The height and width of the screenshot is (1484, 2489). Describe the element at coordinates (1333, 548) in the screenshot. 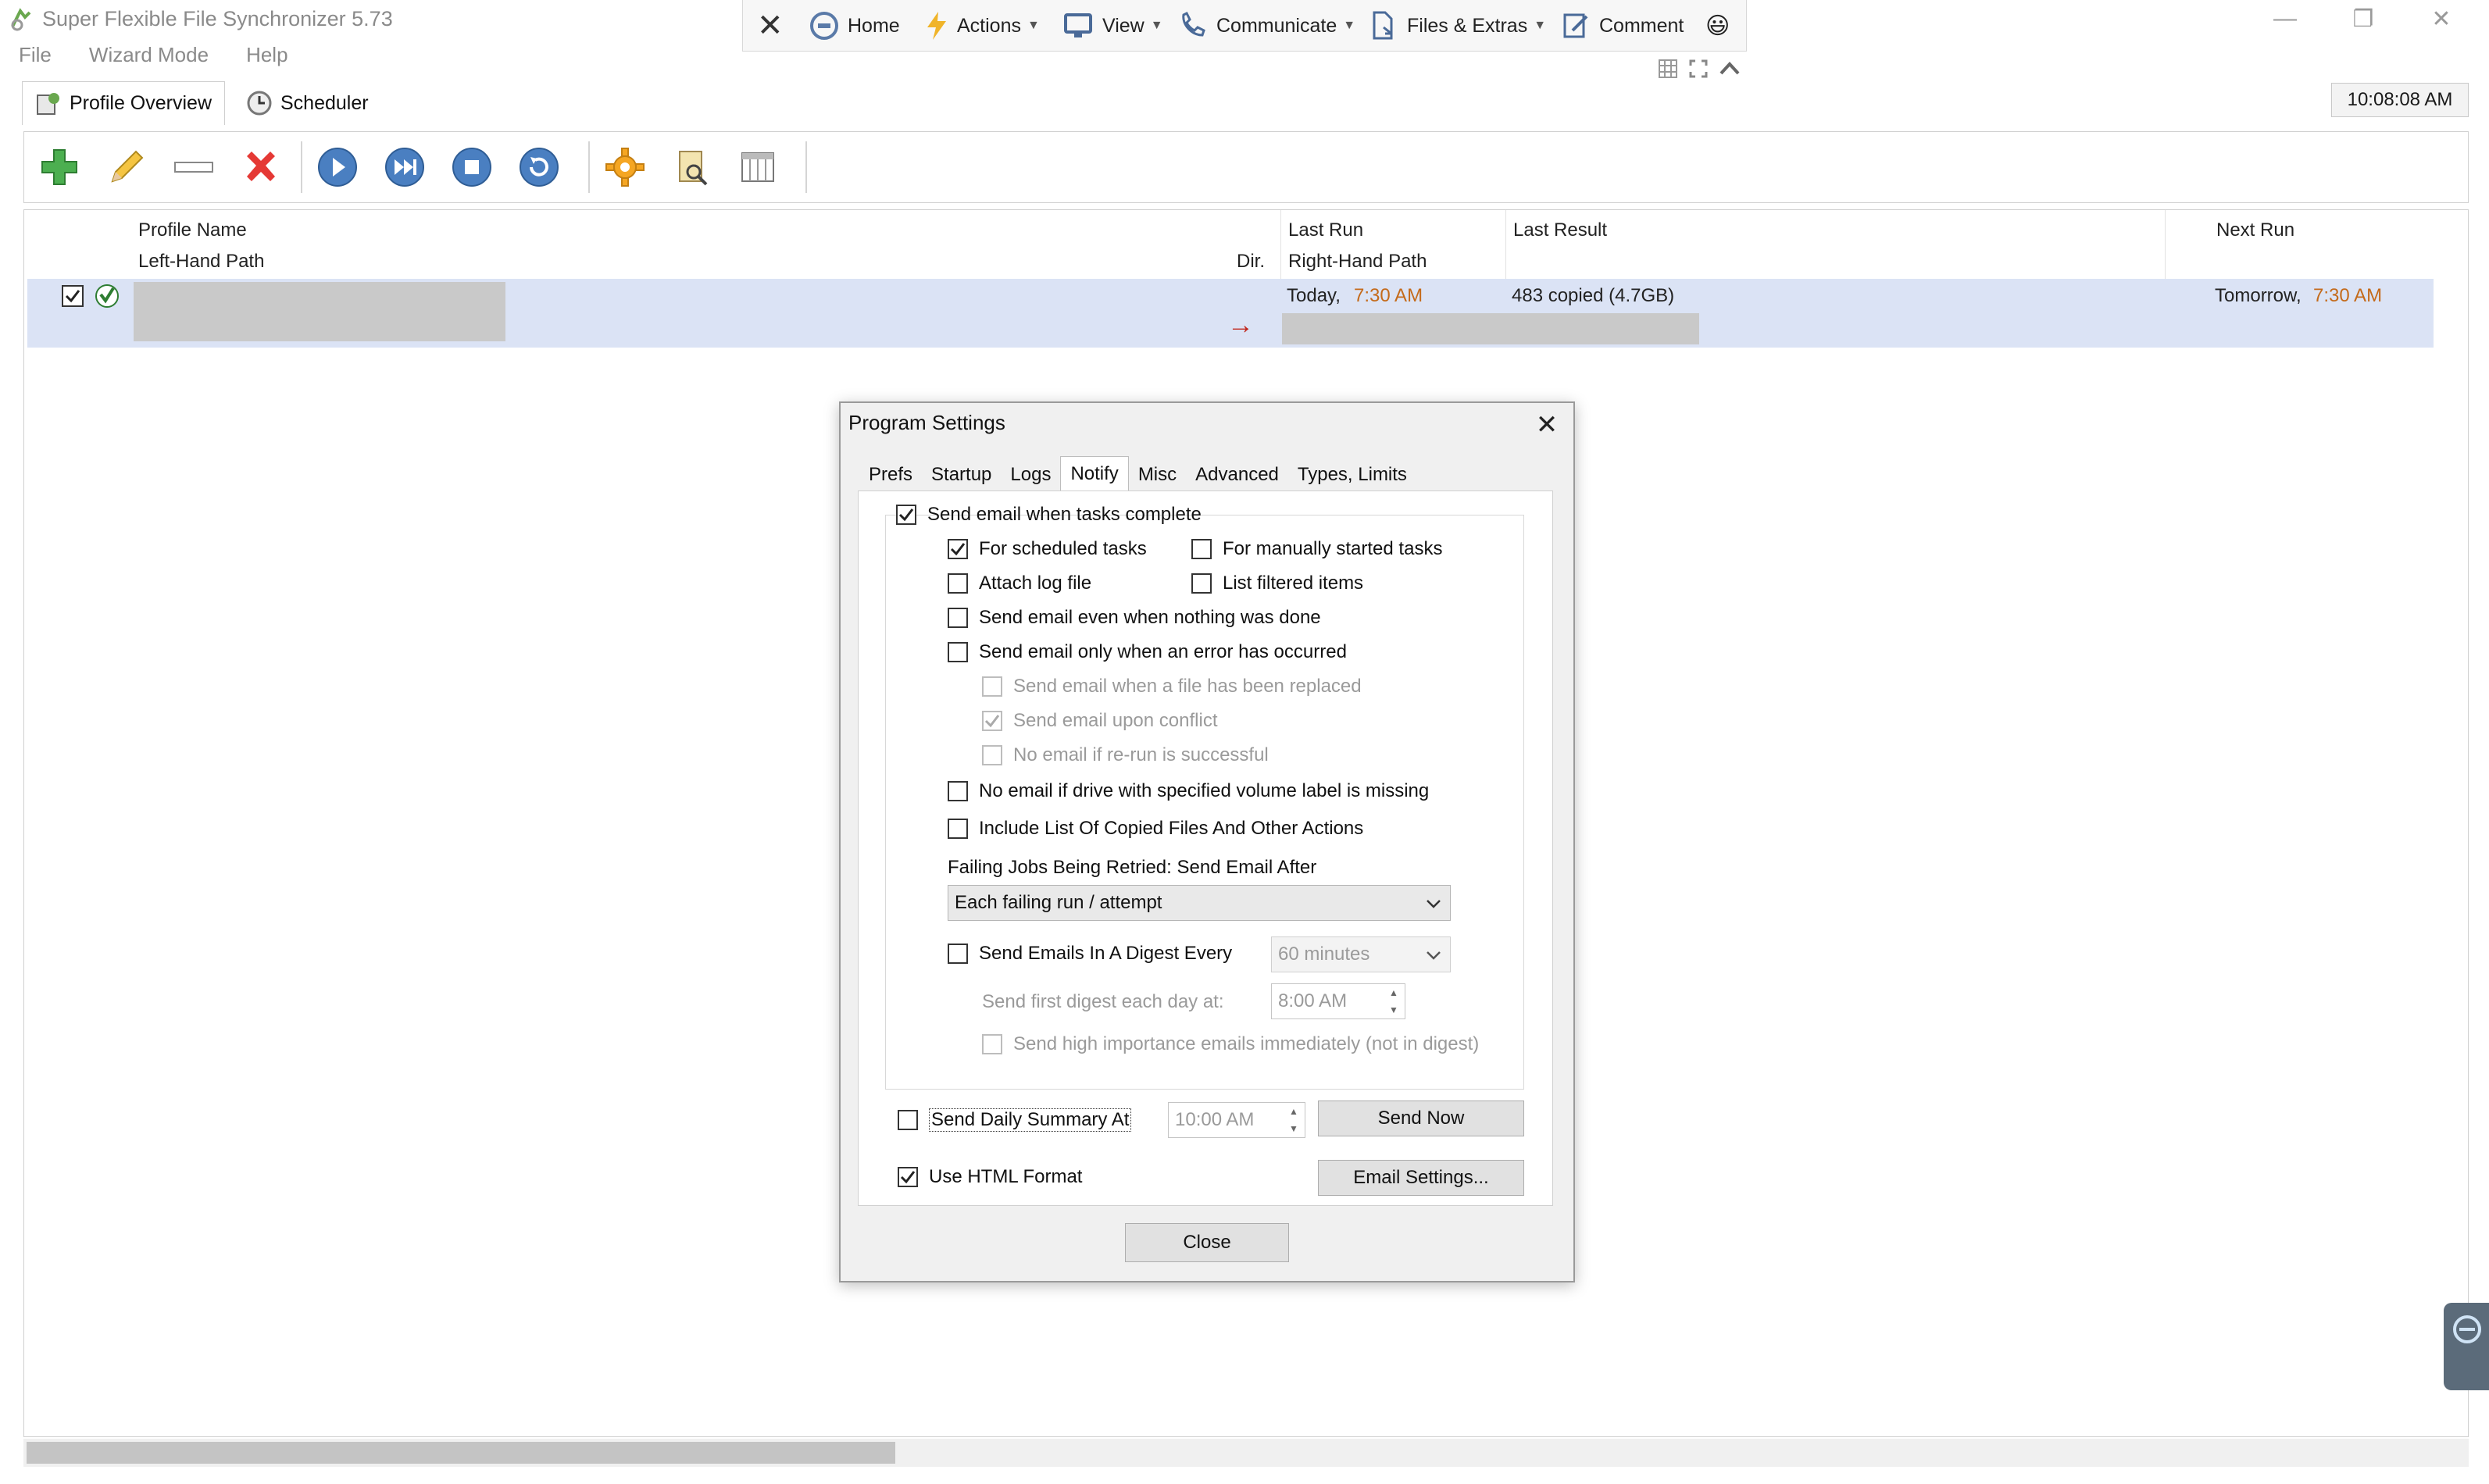

I see `checkbox-label: For manually started tasks` at that location.